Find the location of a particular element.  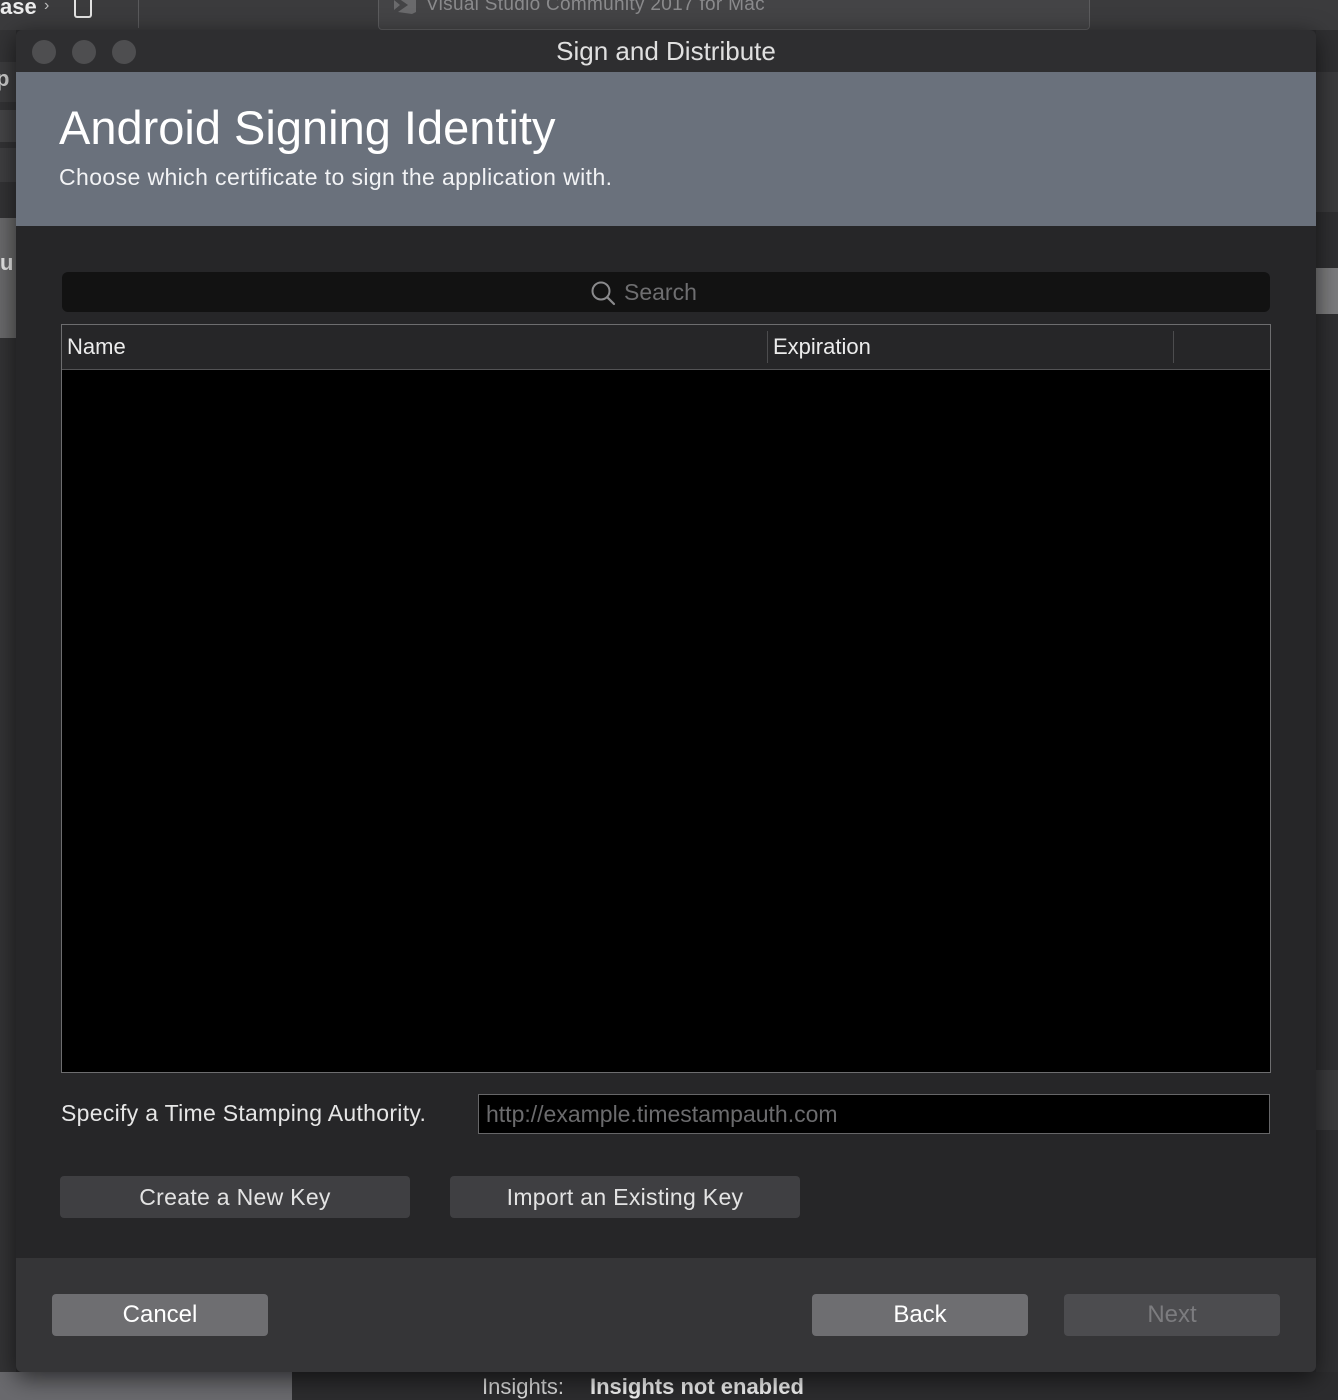

page-title: Android Signing Identity is located at coordinates (307, 127).